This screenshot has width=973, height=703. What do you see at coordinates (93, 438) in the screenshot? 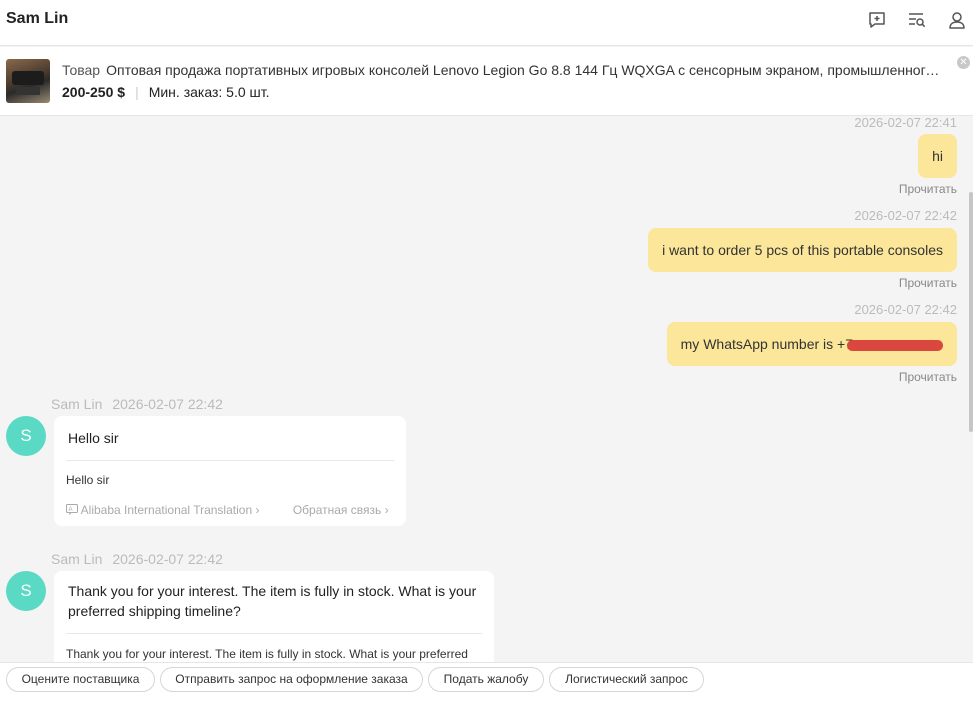
I see `message-text: Hello sir` at bounding box center [93, 438].